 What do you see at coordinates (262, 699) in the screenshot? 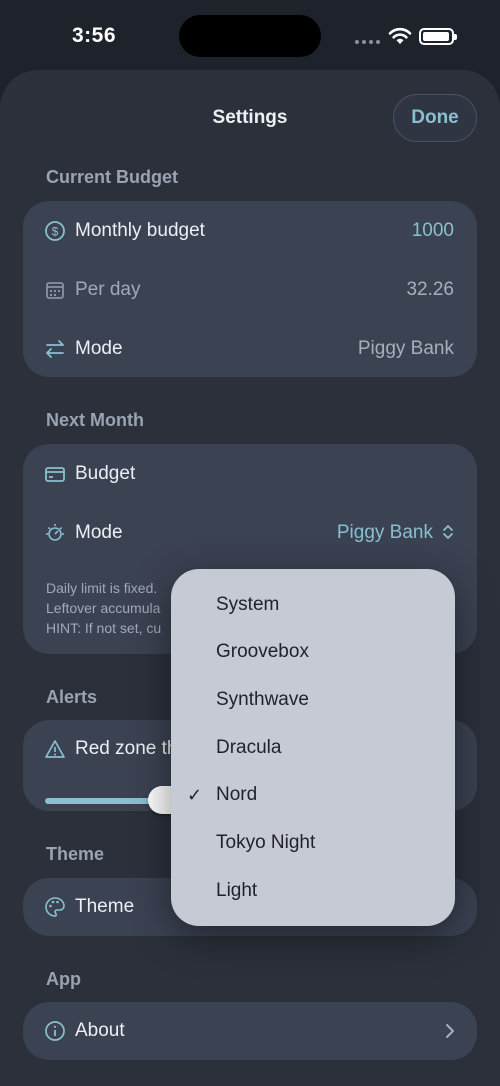
I see `theme-option-label: Synthwave` at bounding box center [262, 699].